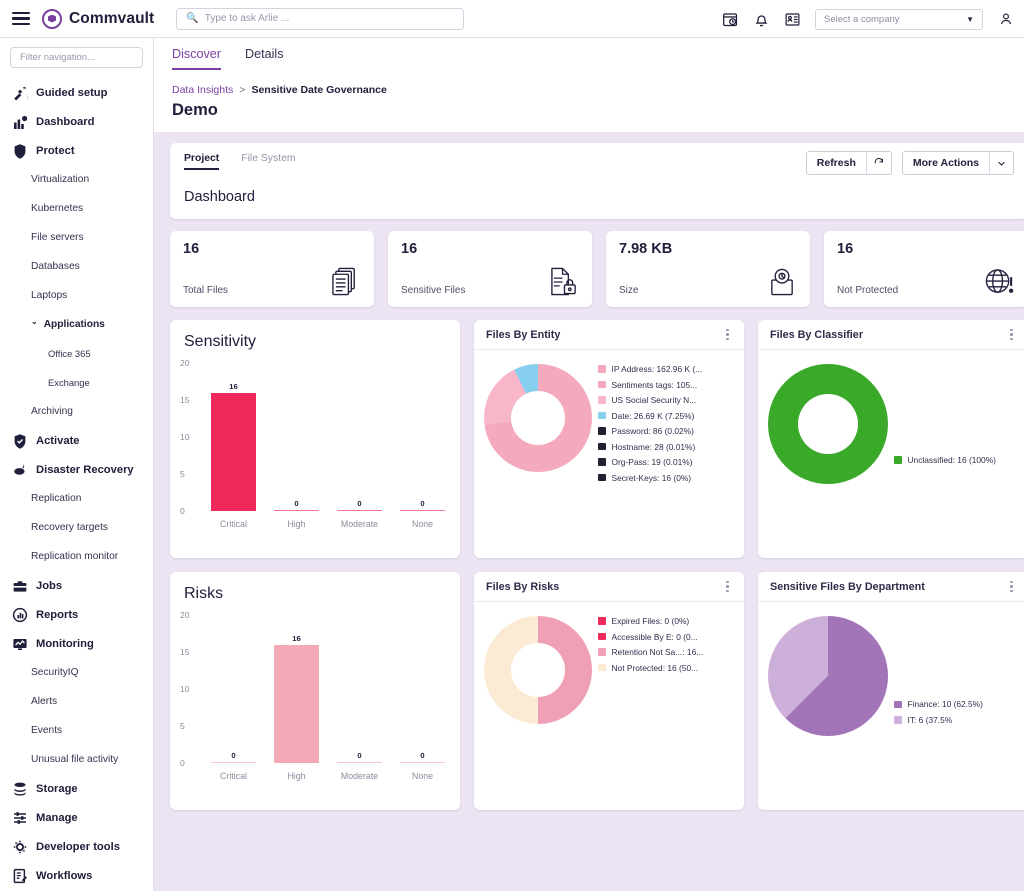 This screenshot has height=891, width=1024. Describe the element at coordinates (666, 462) in the screenshot. I see `legend-item: Org-Pass: 19 (0.01%)` at that location.